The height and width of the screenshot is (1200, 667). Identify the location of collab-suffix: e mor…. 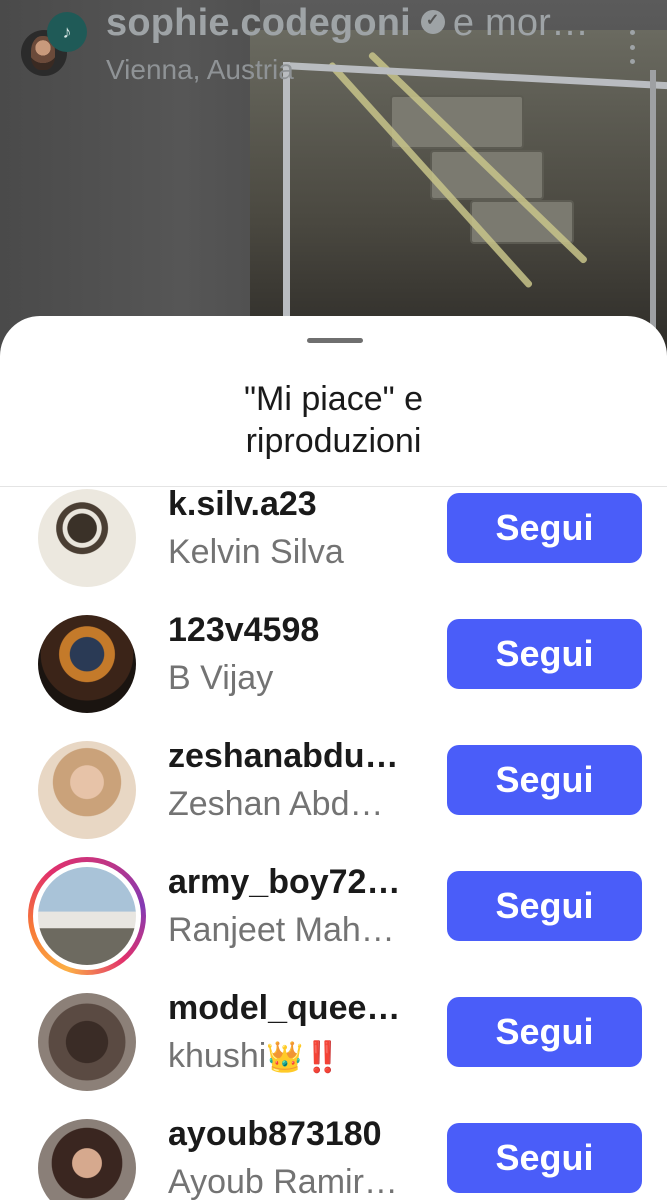
(521, 23).